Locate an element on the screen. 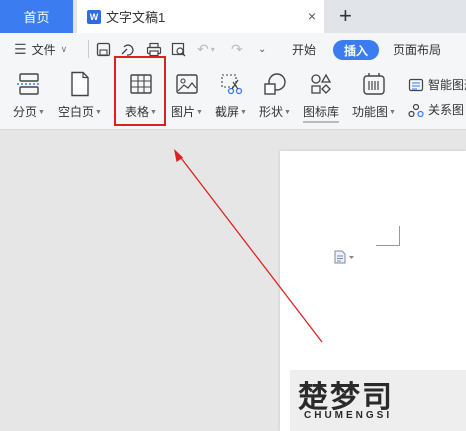 The image size is (466, 431). function-chart-label: 功能图 is located at coordinates (370, 112).